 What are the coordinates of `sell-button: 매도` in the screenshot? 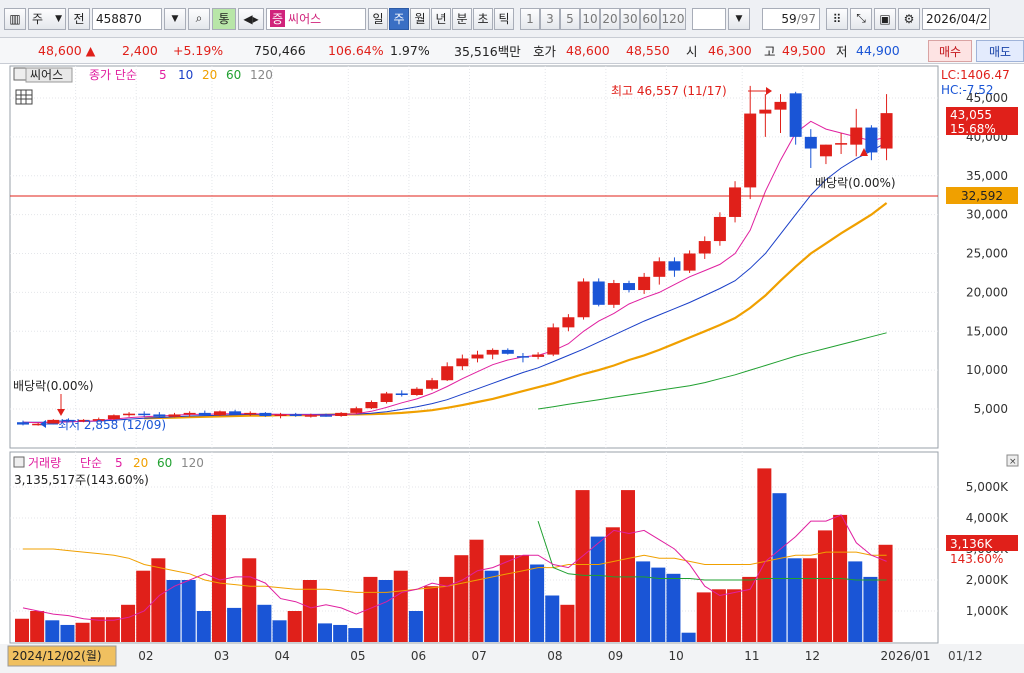 It's located at (1000, 51).